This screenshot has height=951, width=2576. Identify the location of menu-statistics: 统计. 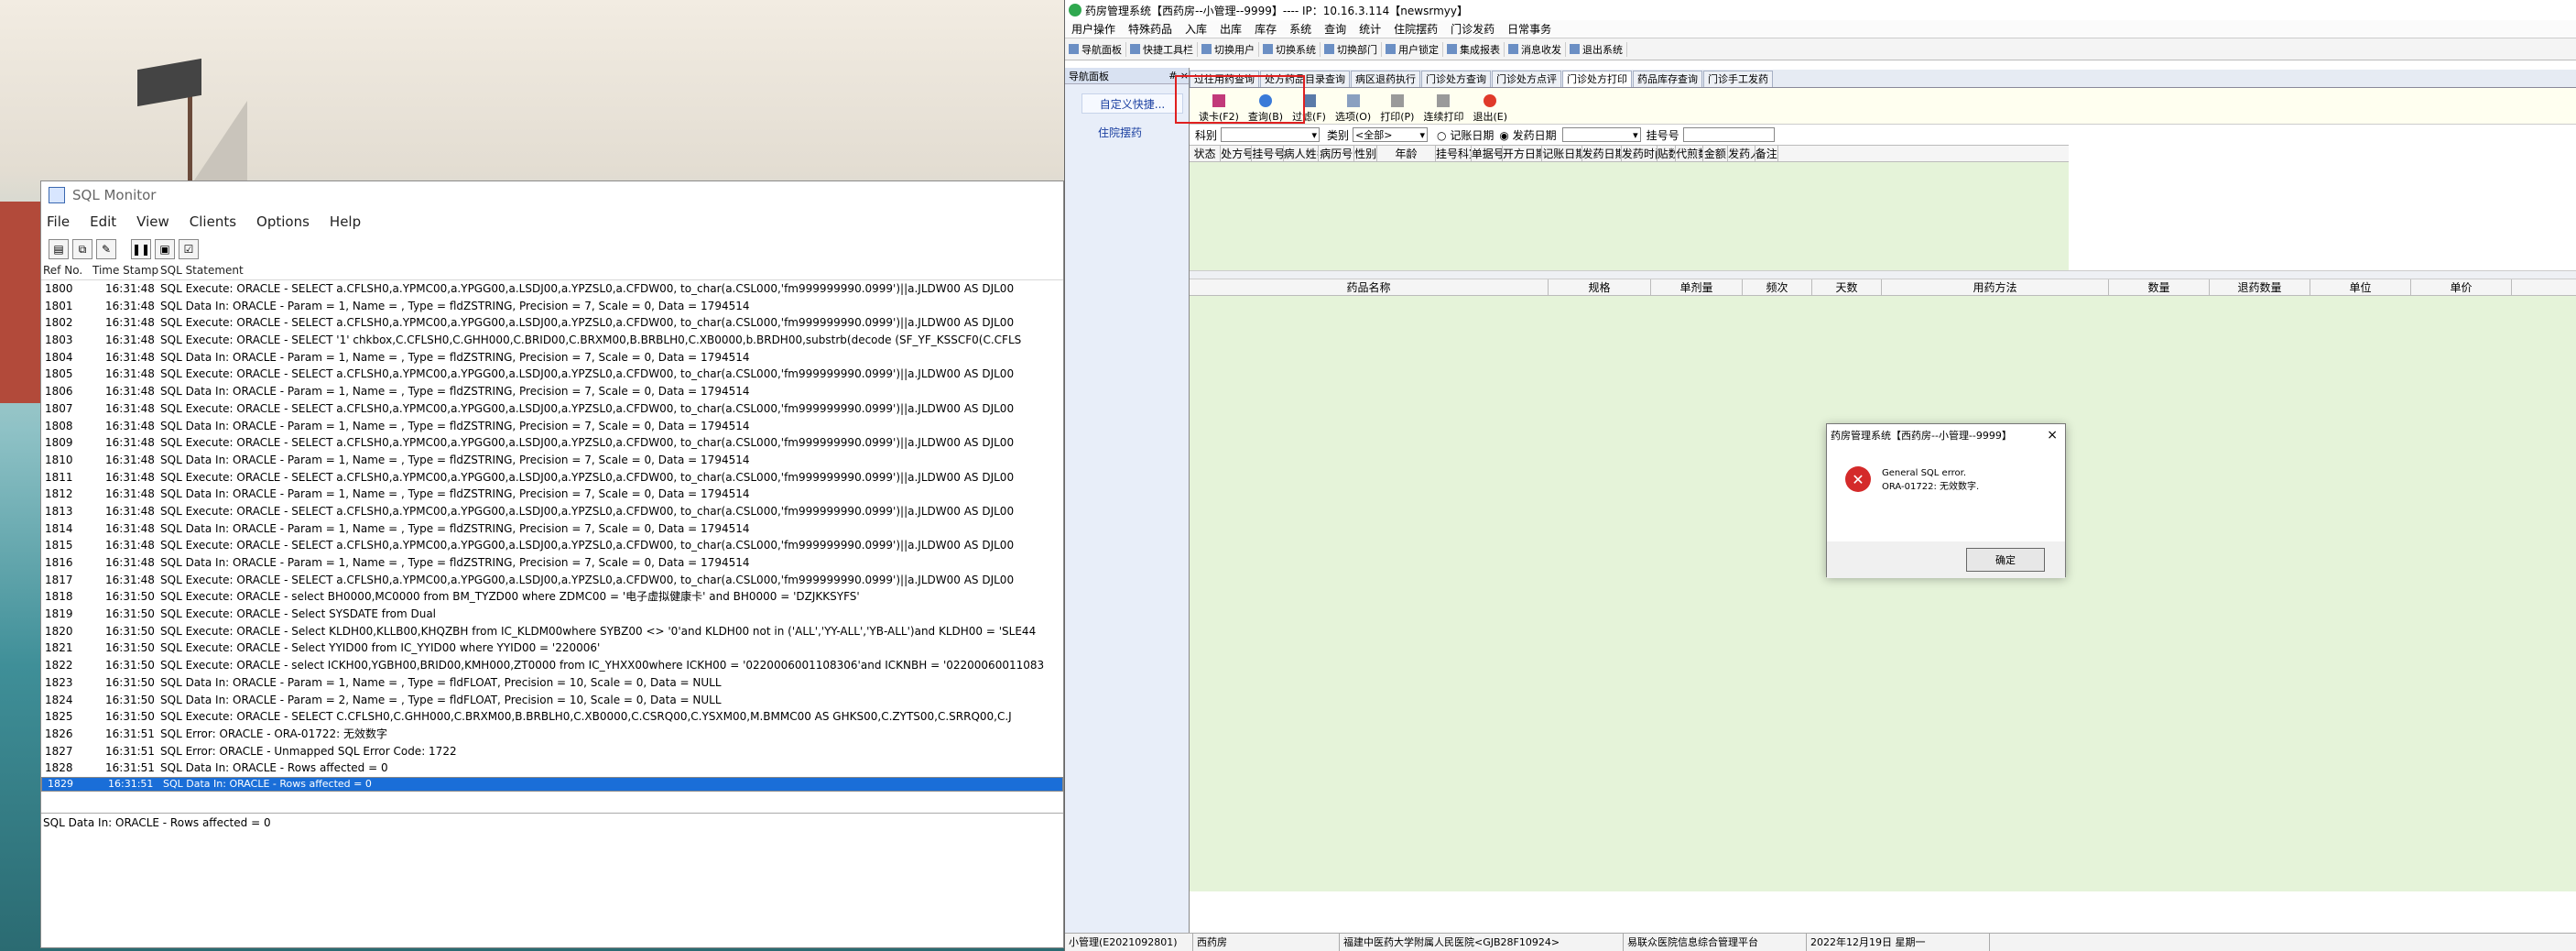
(1370, 29).